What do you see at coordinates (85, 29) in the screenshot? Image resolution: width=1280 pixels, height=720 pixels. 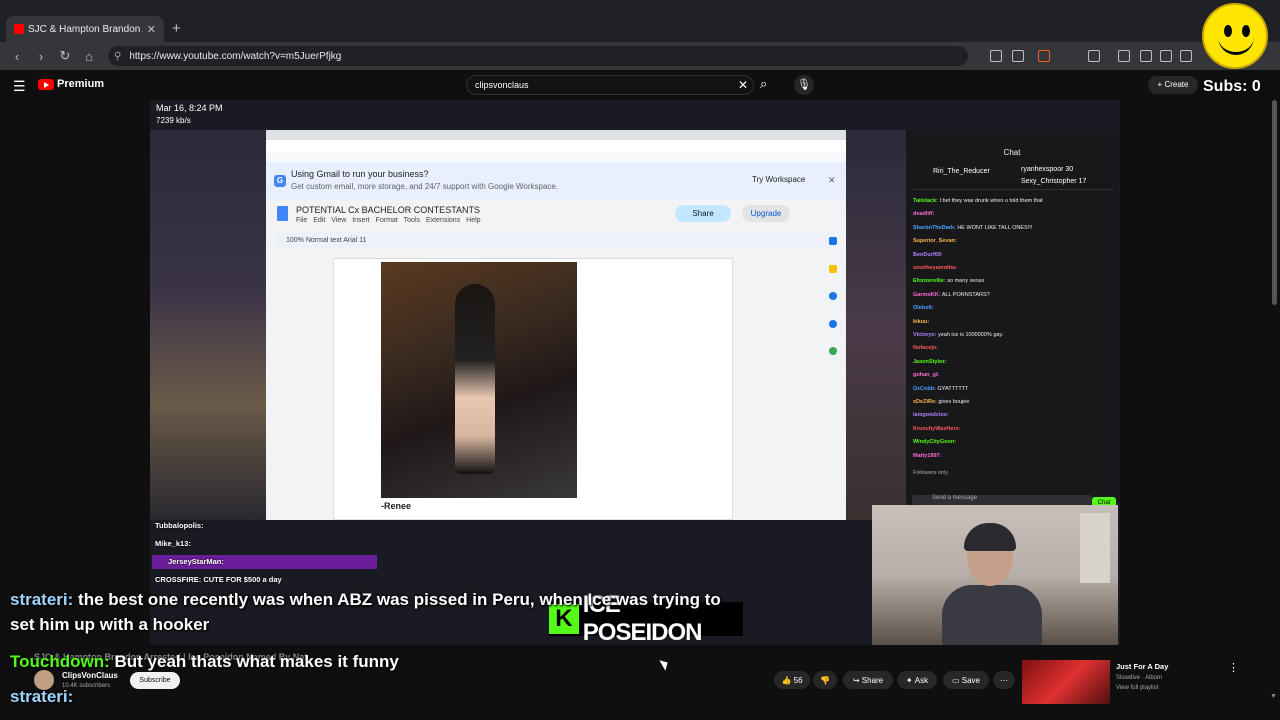 I see `browser-tab: SJC & Hampton Brandon Arr ✕` at bounding box center [85, 29].